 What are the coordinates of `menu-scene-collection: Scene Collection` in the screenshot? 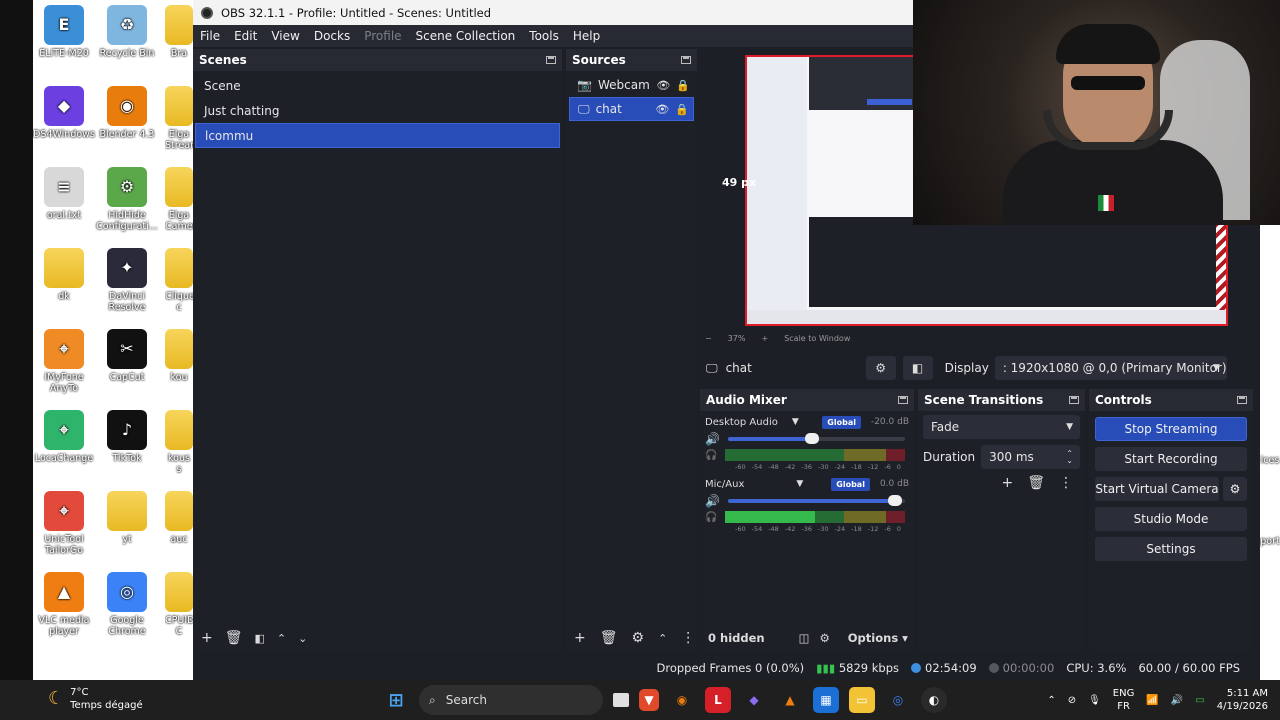 It's located at (466, 36).